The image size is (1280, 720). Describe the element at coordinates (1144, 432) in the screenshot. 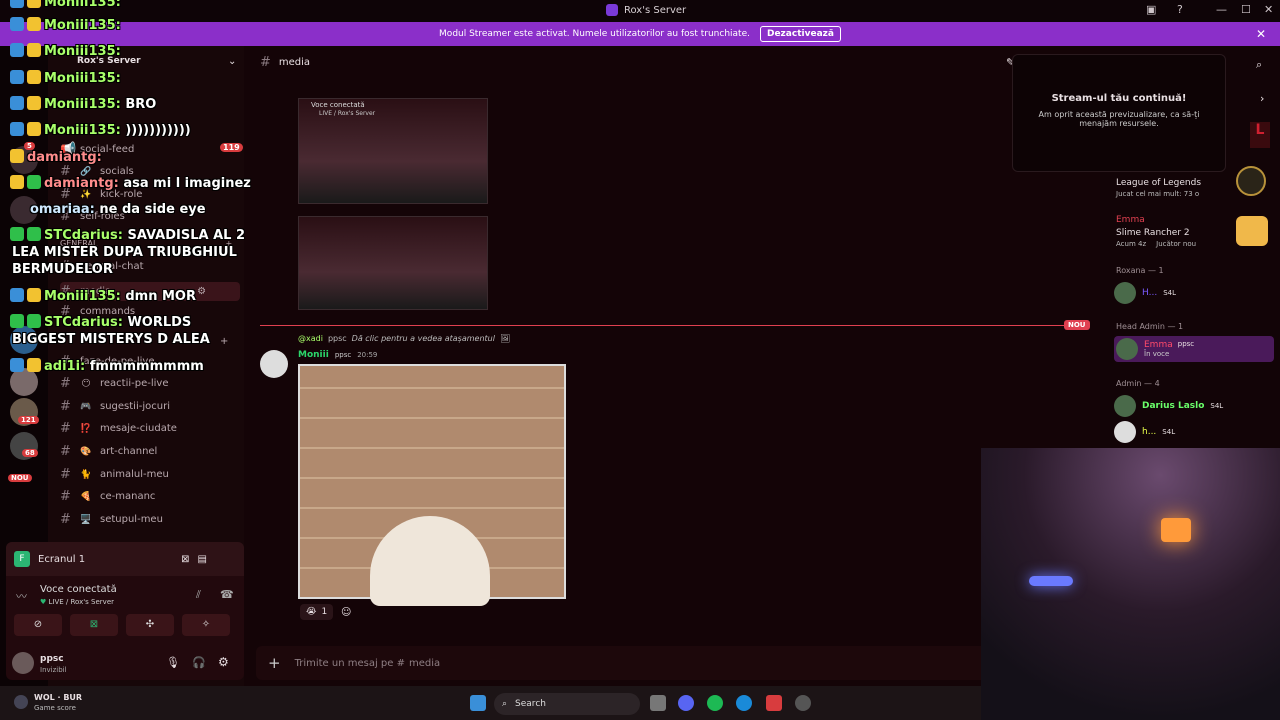

I see `member-item: h... S4L` at that location.